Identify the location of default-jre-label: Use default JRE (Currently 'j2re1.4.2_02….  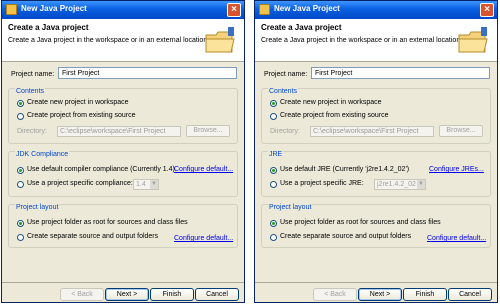
(345, 169).